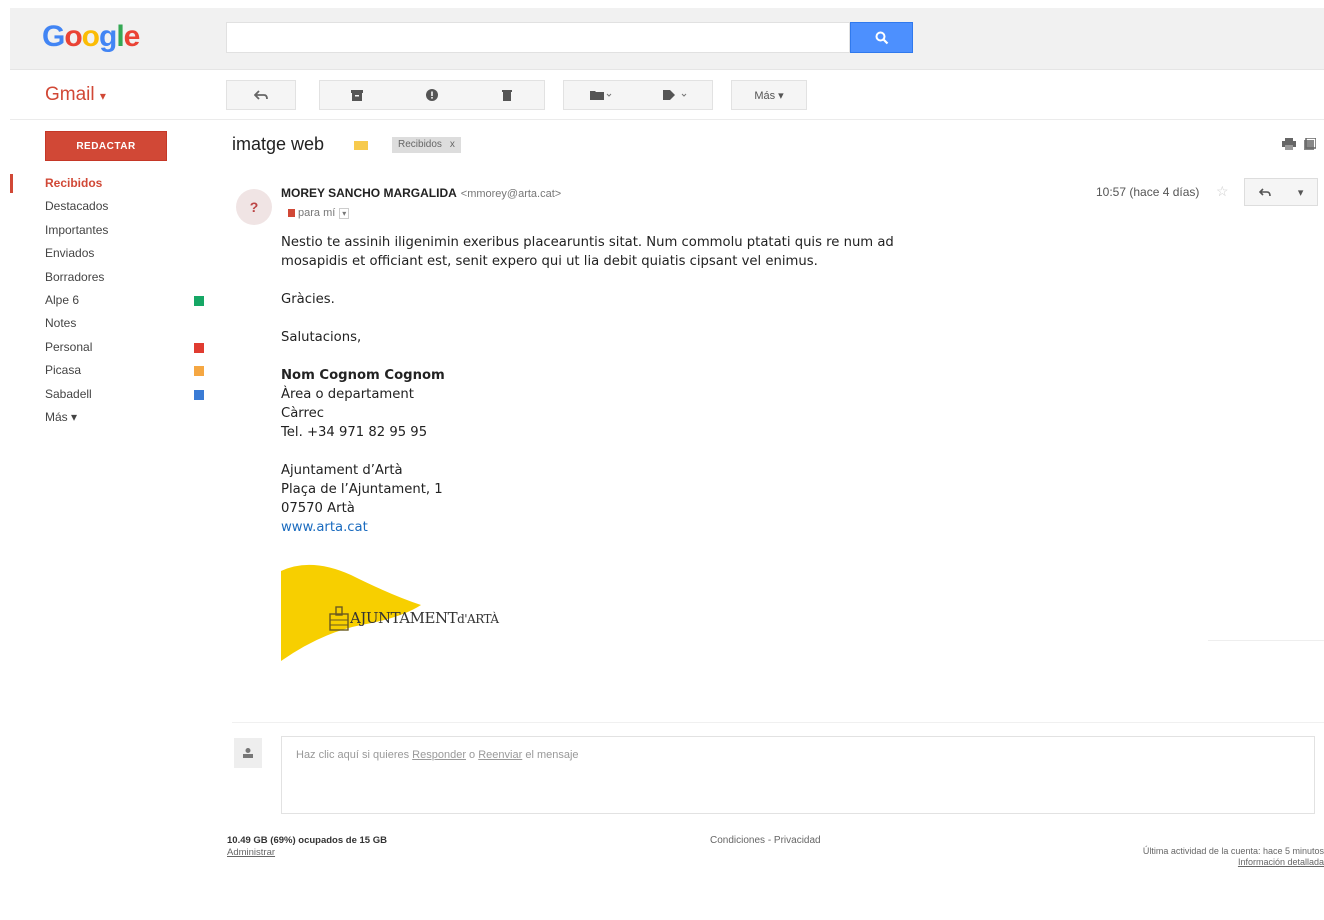  Describe the element at coordinates (308, 299) in the screenshot. I see `body-thanks: Gràcies.` at that location.